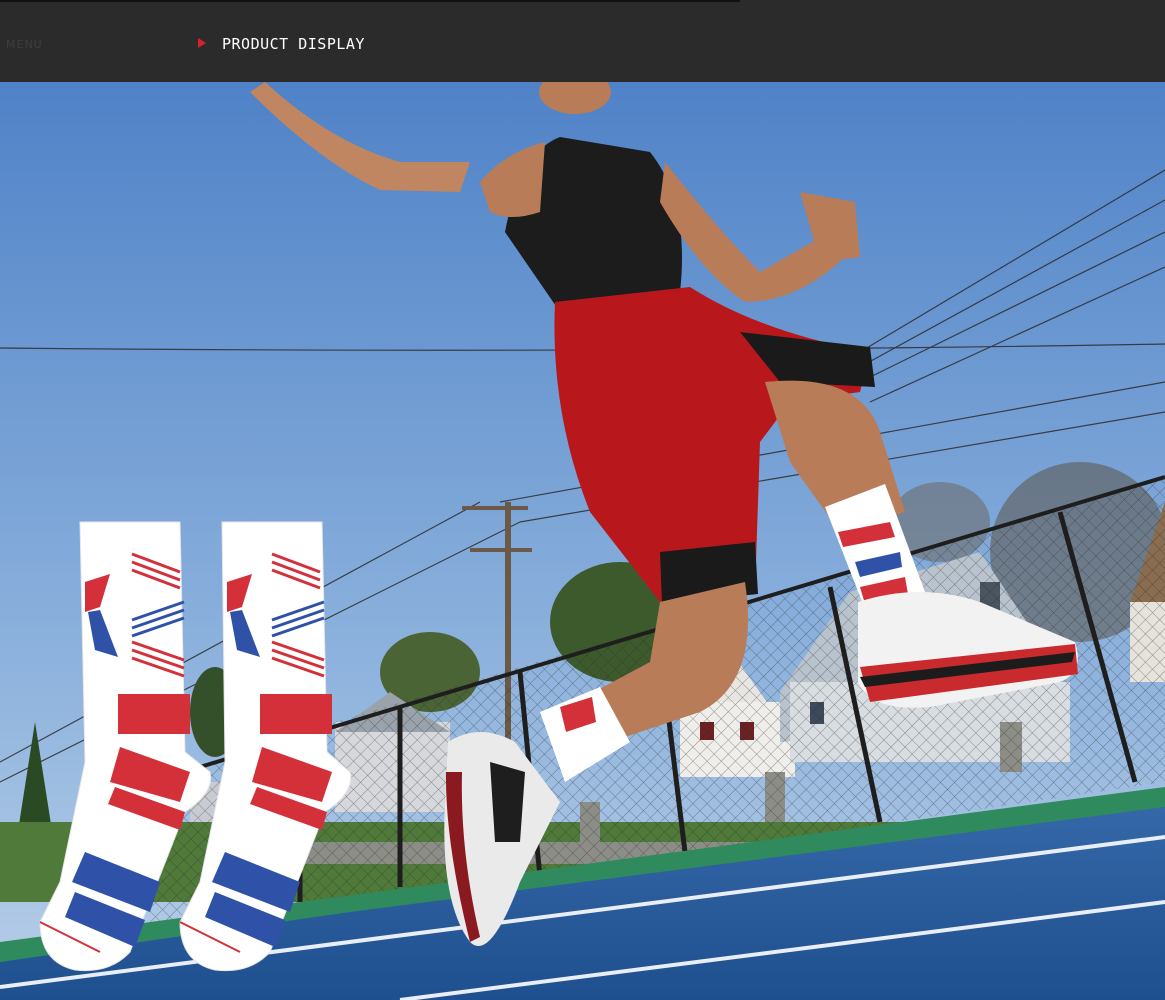  I want to click on top-header-bar: MENU PRODUCT DISPLAY, so click(582, 41).